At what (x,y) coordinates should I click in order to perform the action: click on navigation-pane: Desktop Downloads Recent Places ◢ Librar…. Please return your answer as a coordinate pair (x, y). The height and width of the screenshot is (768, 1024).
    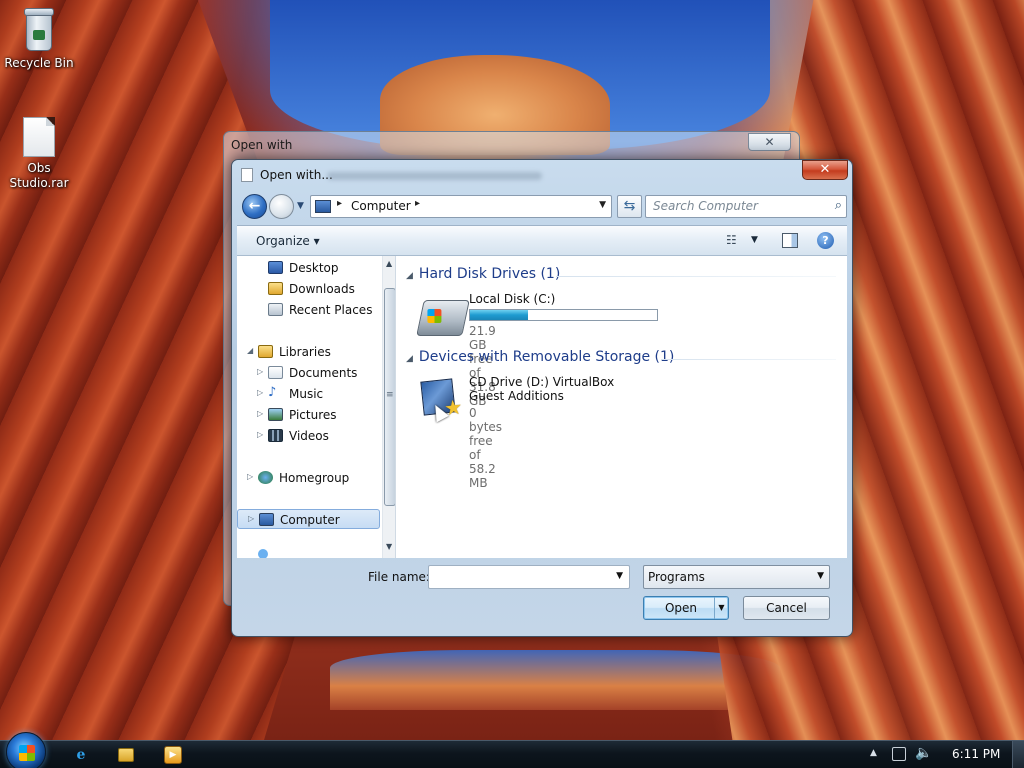
    Looking at the image, I should click on (316, 407).